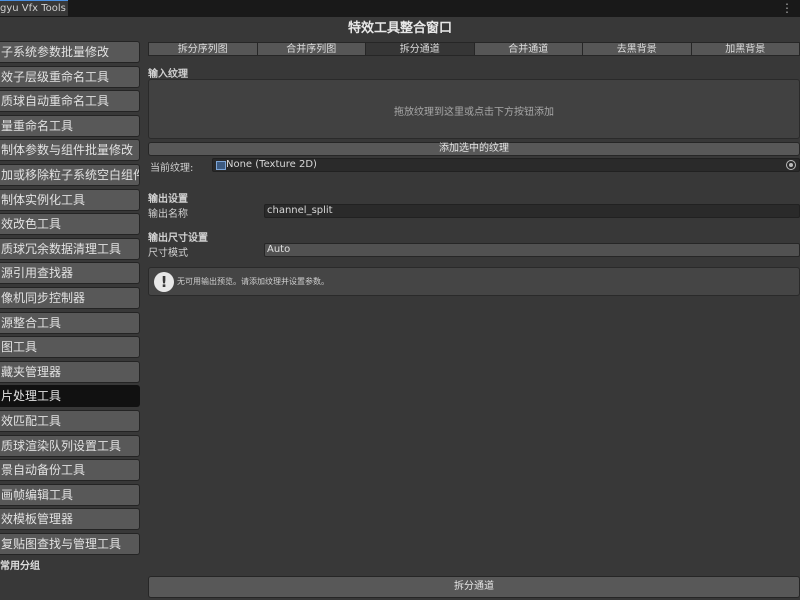 The height and width of the screenshot is (600, 800). Describe the element at coordinates (70, 150) in the screenshot. I see `sidebar-item: 制体参数与组件批量修改` at that location.